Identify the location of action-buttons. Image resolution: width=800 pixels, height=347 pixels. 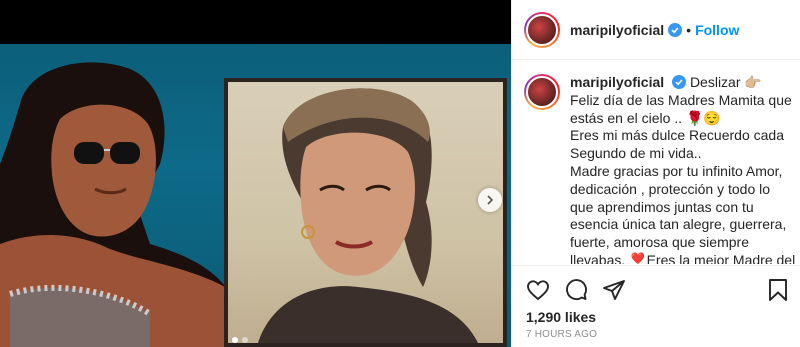
(576, 292).